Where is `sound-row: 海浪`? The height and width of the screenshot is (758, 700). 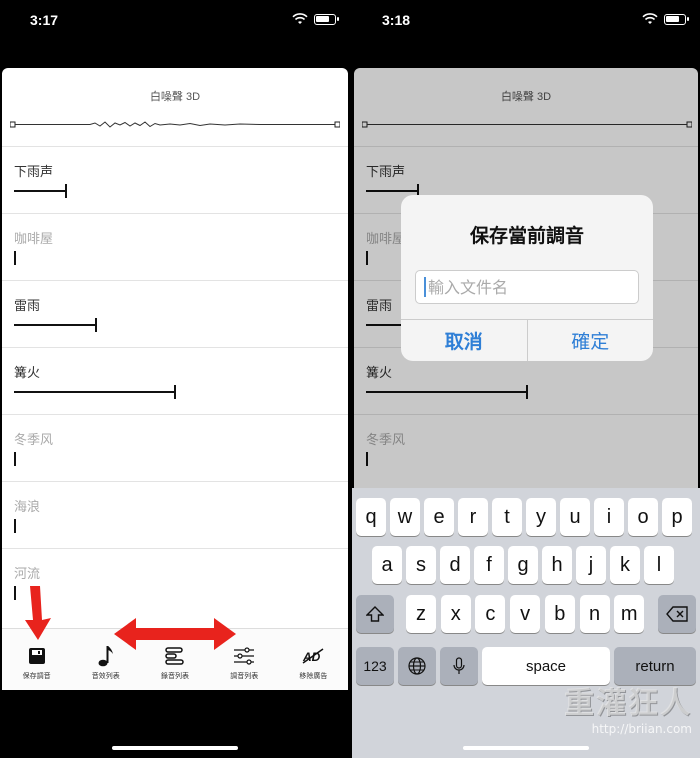
sound-row: 海浪 is located at coordinates (175, 514).